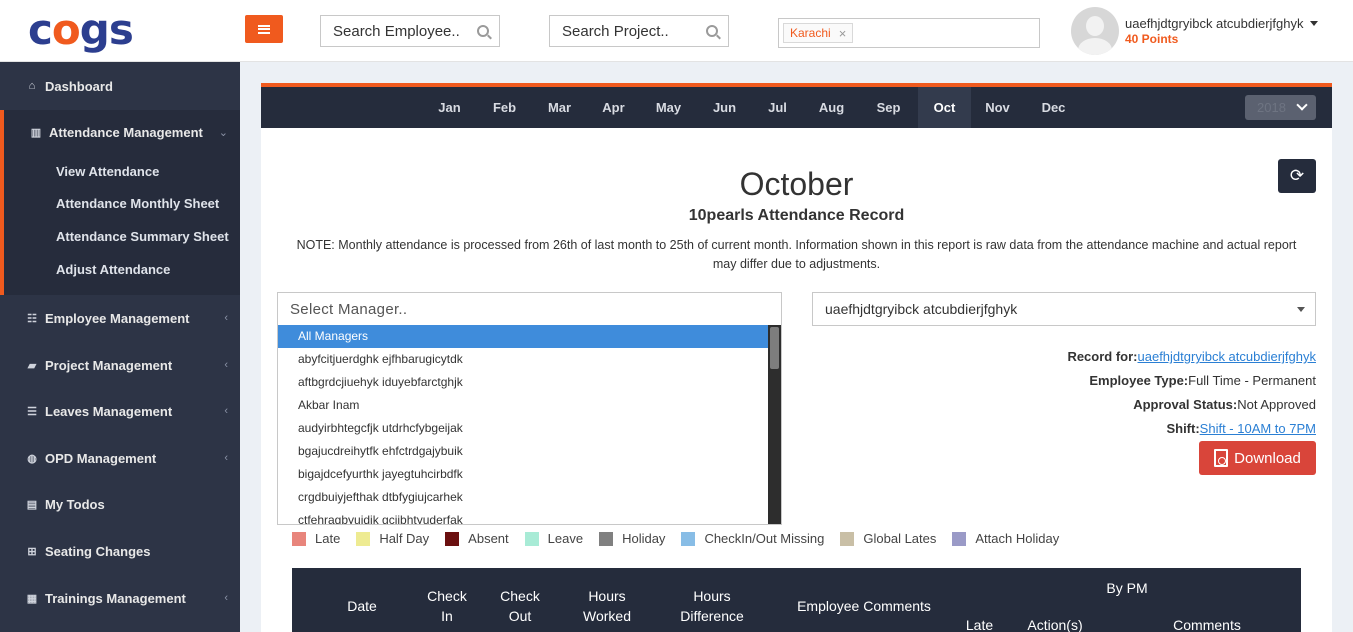 The height and width of the screenshot is (632, 1353). What do you see at coordinates (1271, 107) in the screenshot?
I see `year-value: 2018` at bounding box center [1271, 107].